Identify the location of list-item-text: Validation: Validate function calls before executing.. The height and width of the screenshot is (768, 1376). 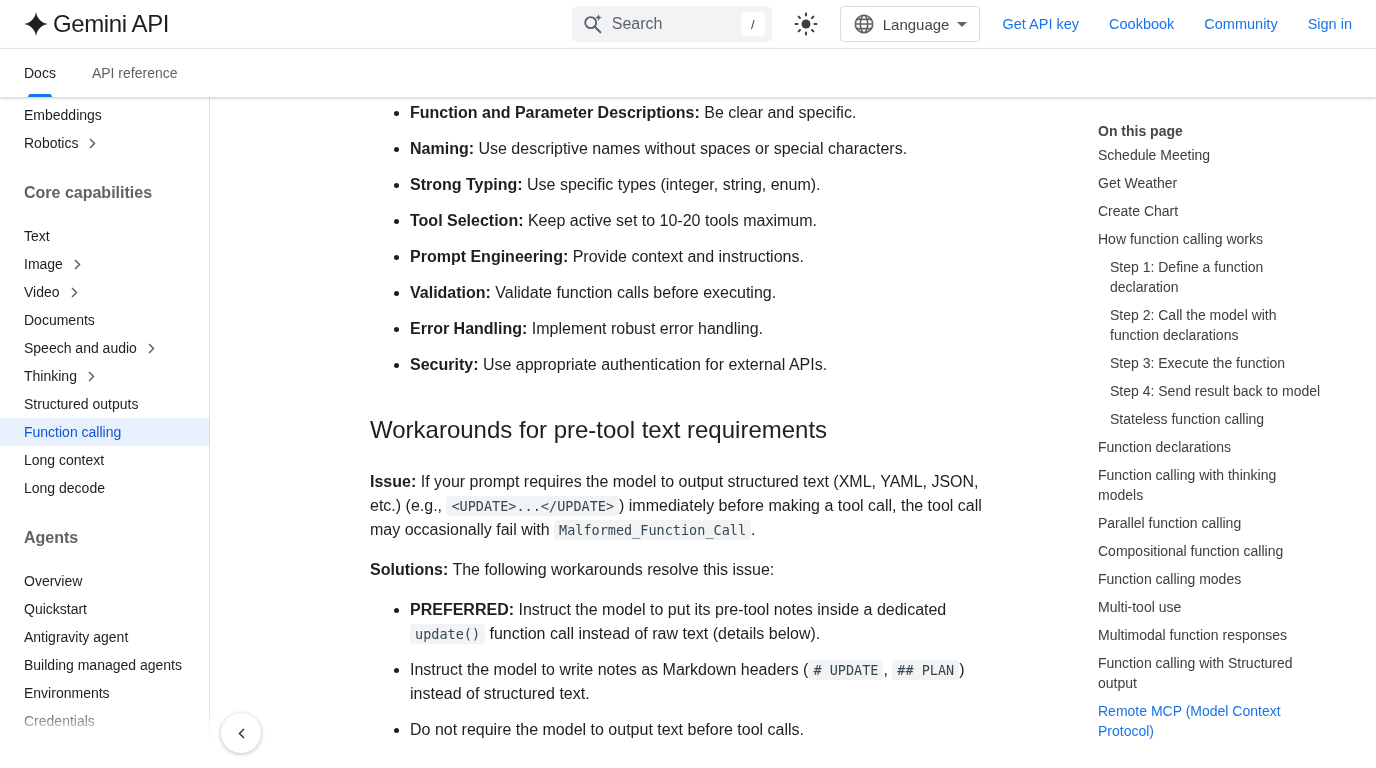
(593, 293).